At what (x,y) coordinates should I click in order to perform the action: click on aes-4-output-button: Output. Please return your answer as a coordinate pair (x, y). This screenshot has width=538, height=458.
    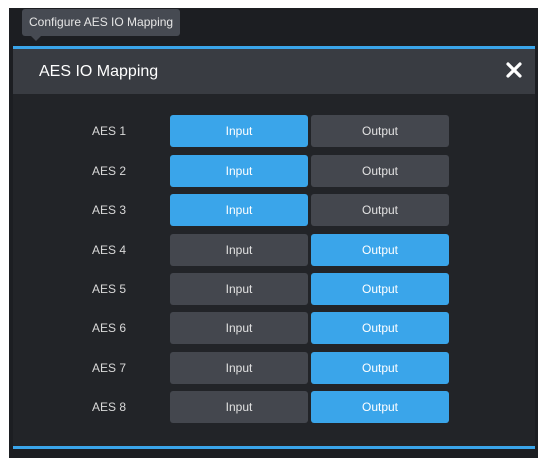
    Looking at the image, I should click on (380, 250).